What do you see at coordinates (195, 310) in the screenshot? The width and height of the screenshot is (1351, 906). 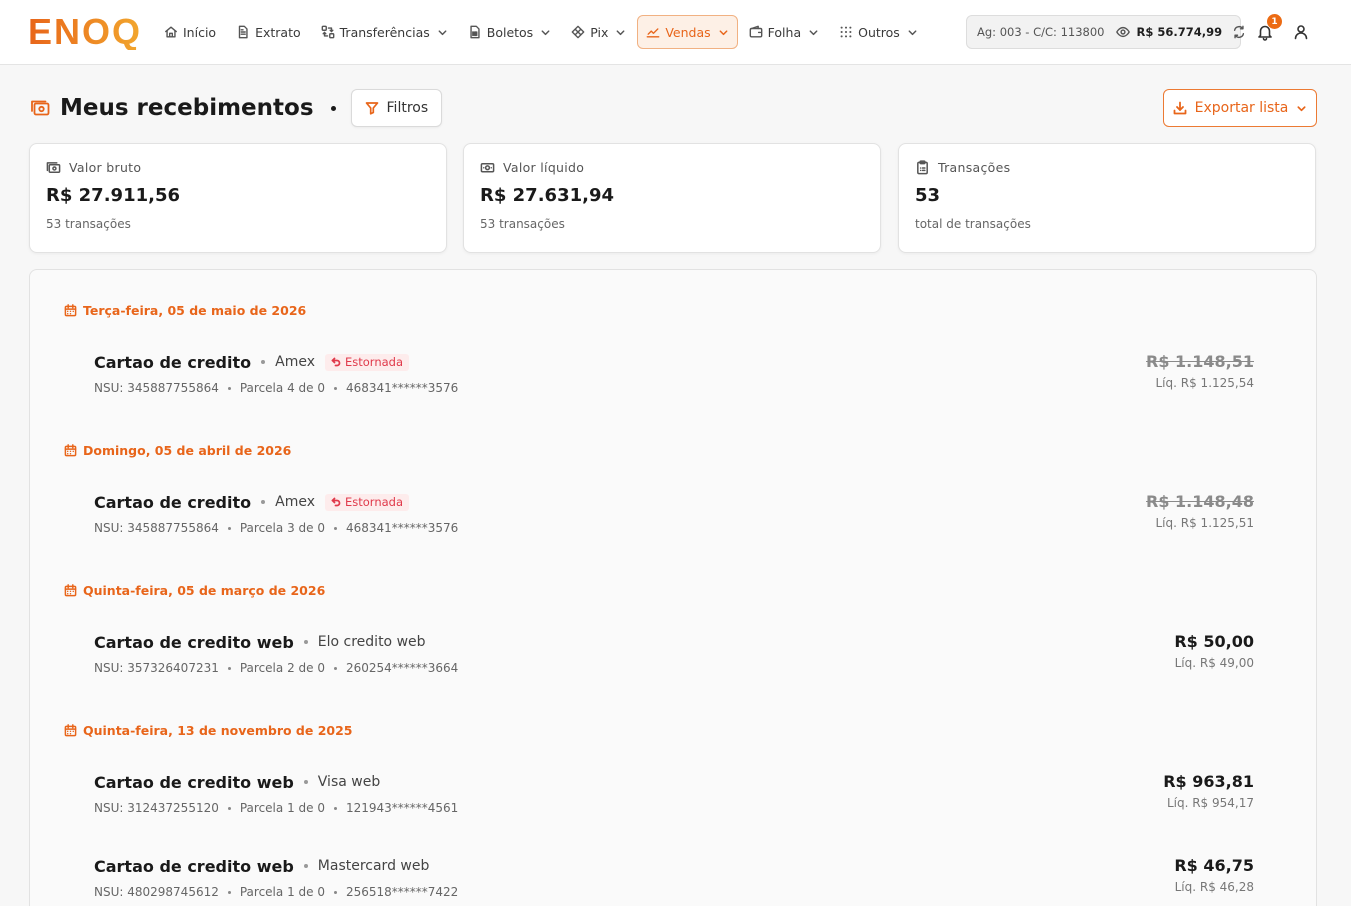 I see `date-label: Terça-feira, 05 de maio de 2026` at bounding box center [195, 310].